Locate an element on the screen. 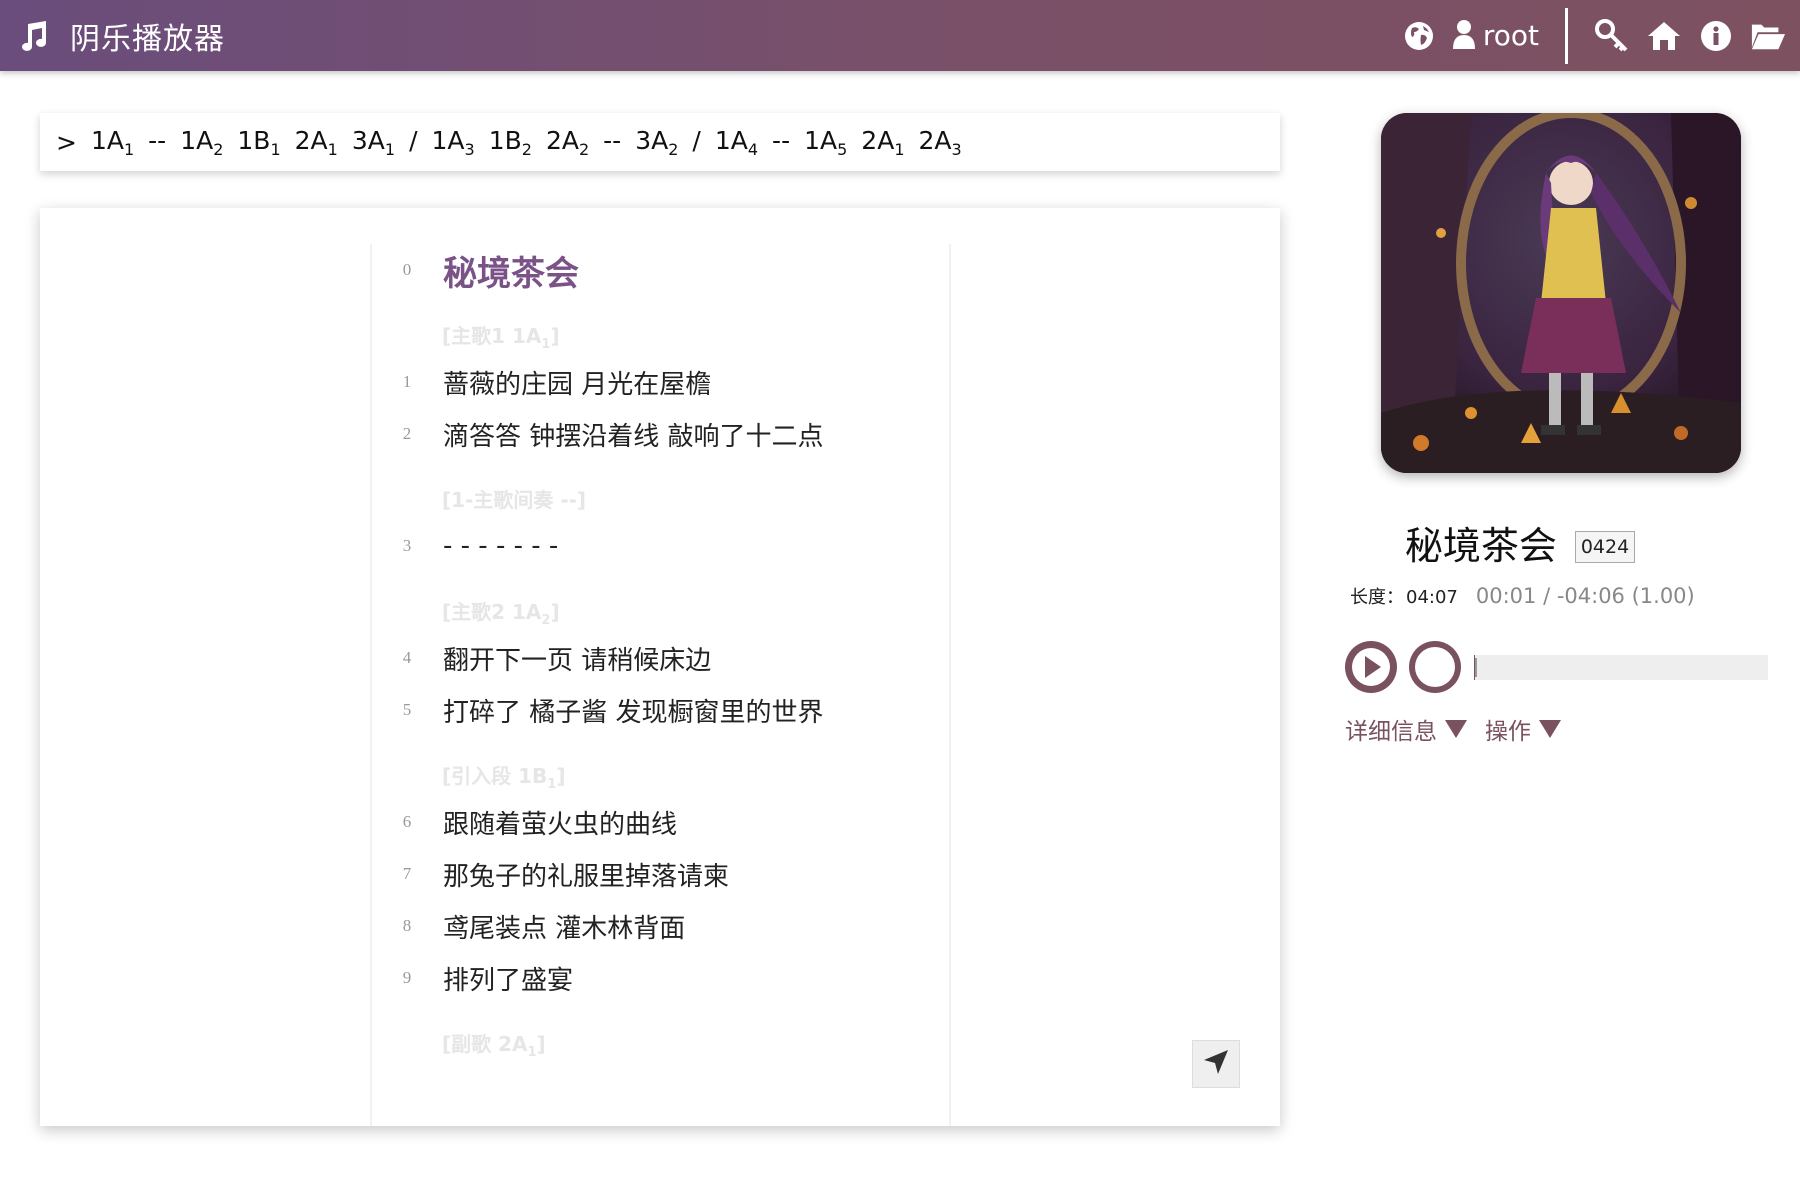 The height and width of the screenshot is (1177, 1800). lyric-line: 5 打碎了 橘子酱 发现橱窗里的世界 is located at coordinates (652, 710).